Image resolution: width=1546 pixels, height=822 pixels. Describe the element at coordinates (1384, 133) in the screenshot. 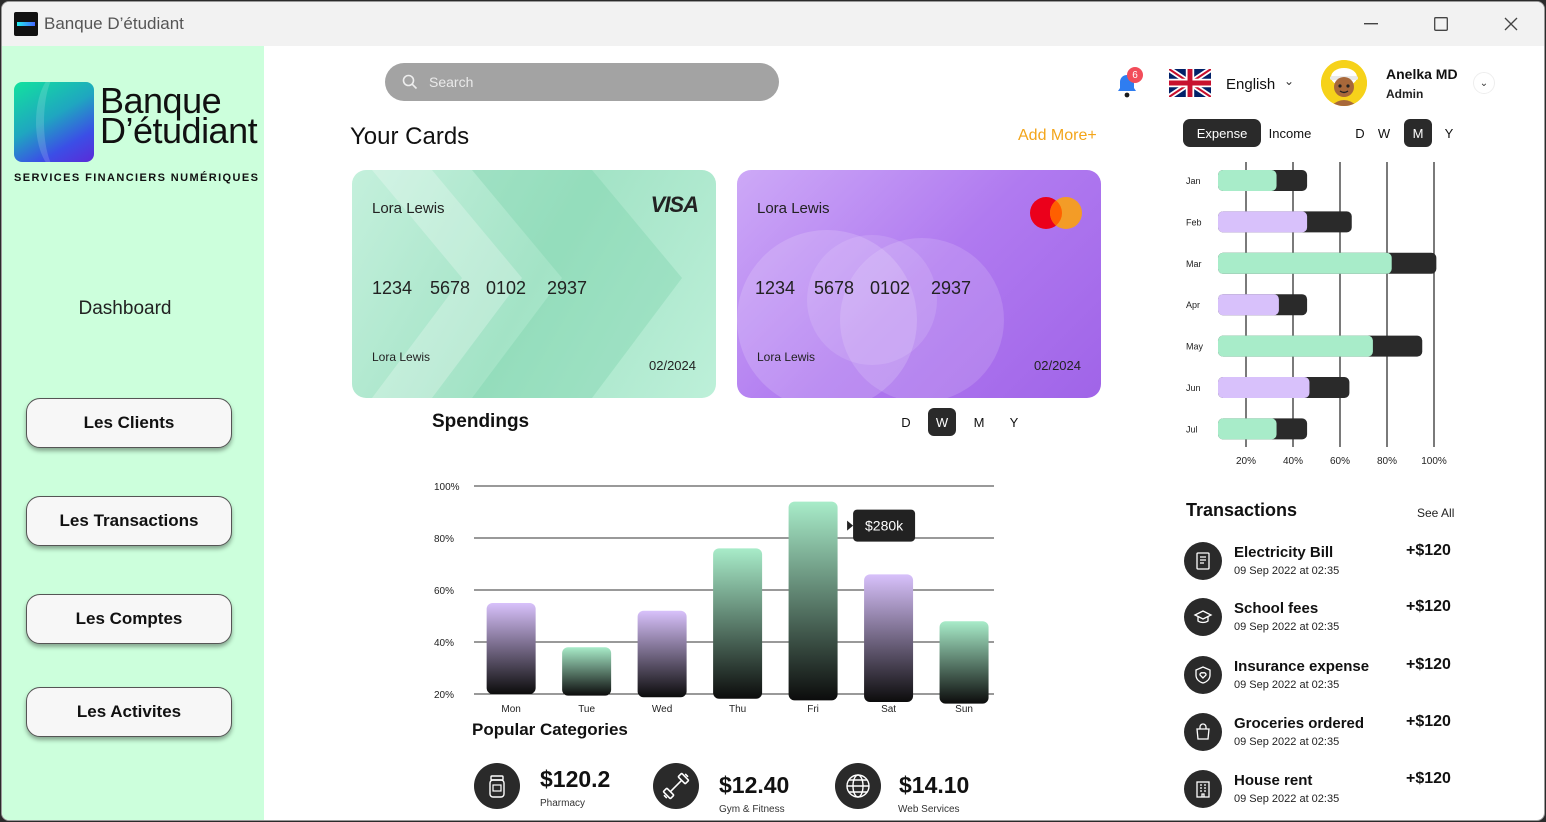

I see `expense-period-w: W` at that location.